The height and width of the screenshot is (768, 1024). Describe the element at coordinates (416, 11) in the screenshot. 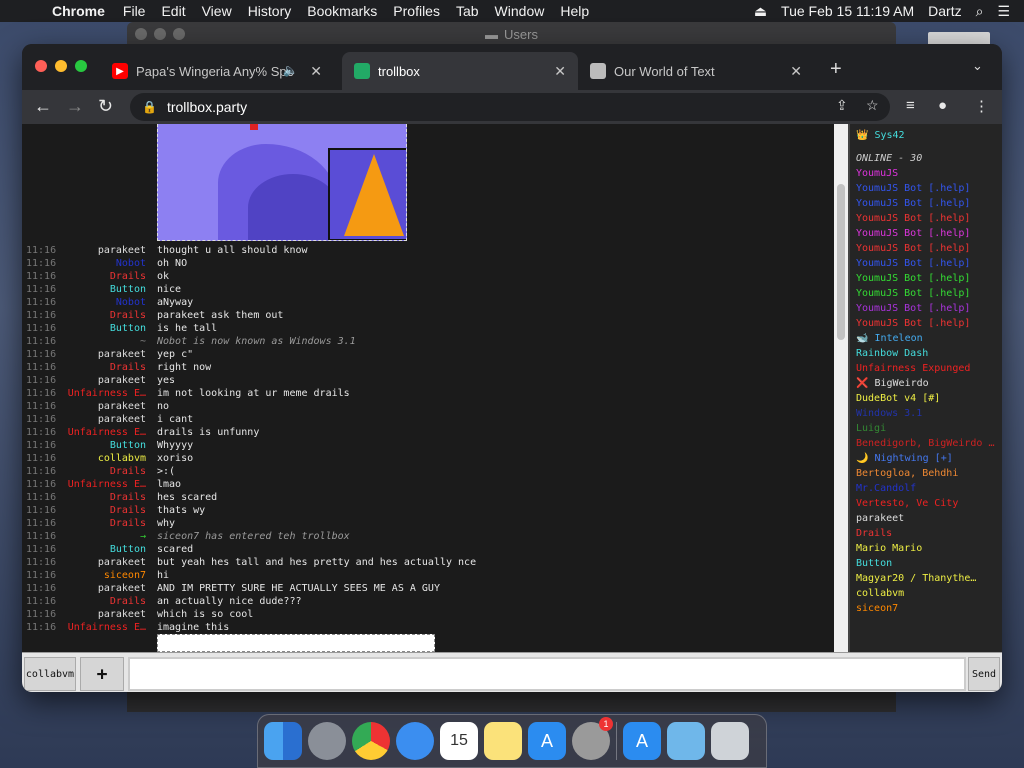

I see `menu-profiles: Profiles` at that location.